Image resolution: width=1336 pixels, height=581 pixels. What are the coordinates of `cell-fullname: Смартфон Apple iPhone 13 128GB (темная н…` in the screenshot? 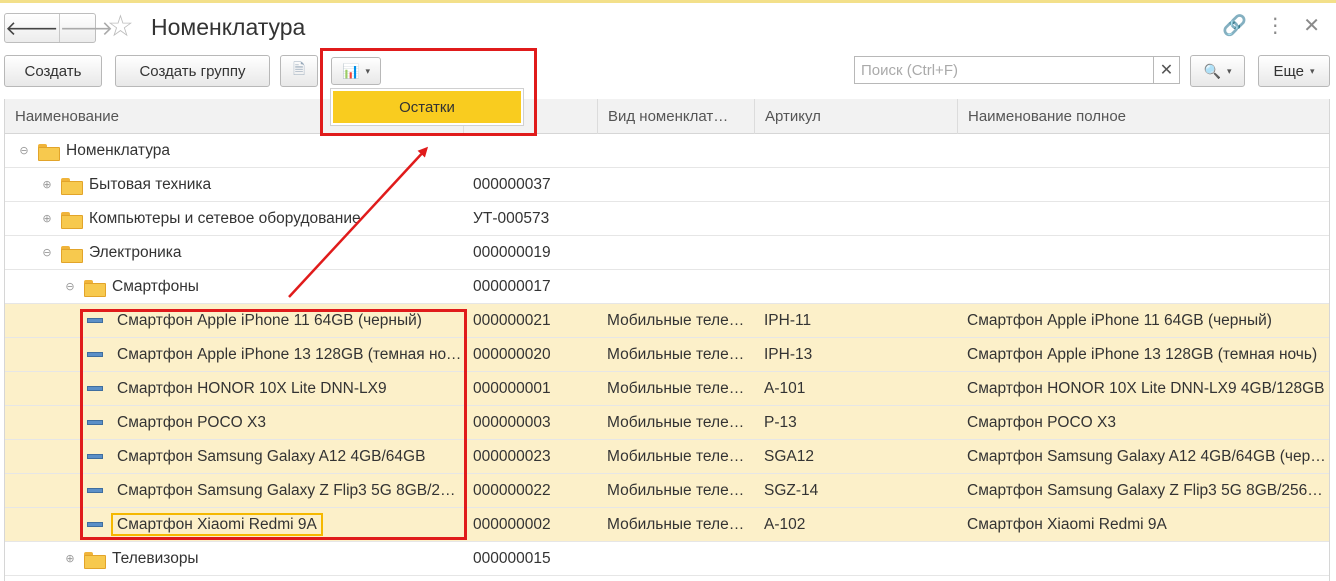 It's located at (1142, 354).